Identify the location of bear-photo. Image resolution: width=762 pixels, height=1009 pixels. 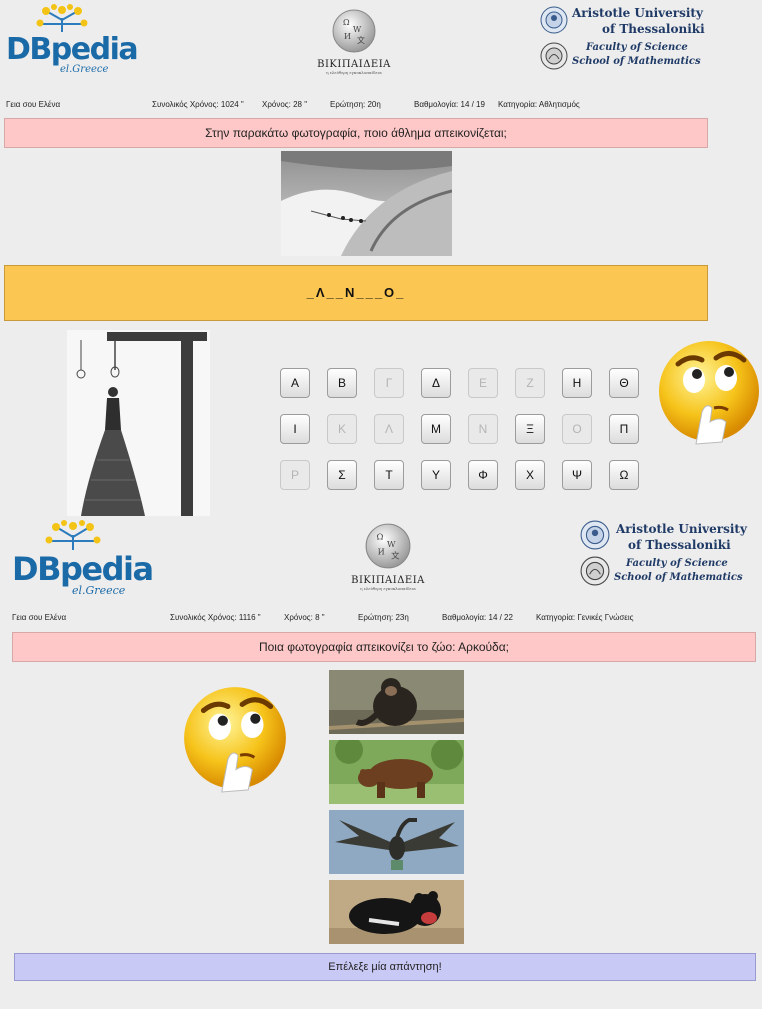
(396, 772).